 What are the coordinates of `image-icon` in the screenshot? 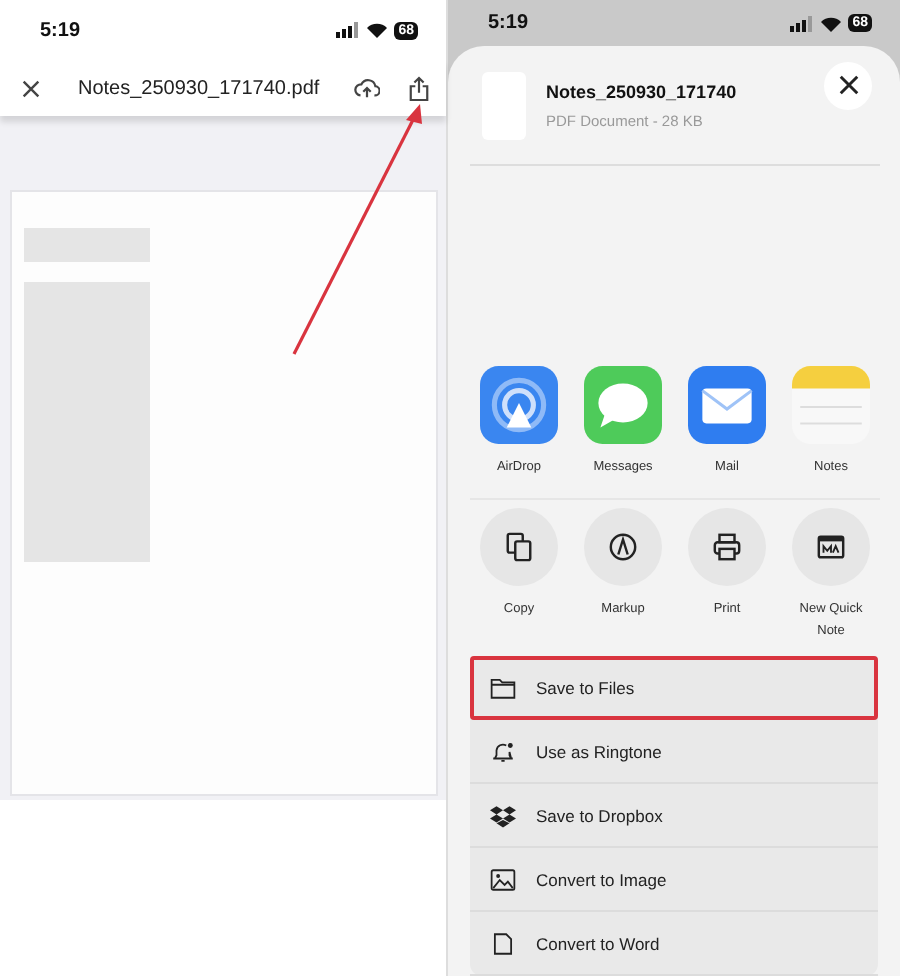 It's located at (503, 879).